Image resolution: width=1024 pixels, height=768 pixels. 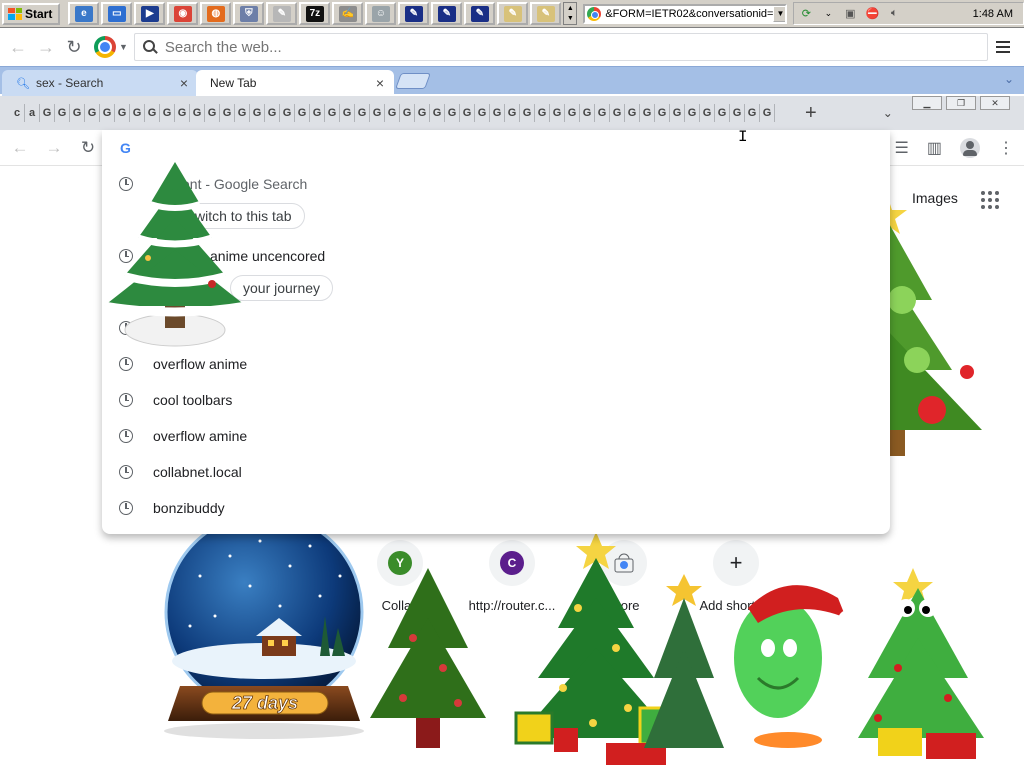 What do you see at coordinates (1006, 148) in the screenshot?
I see `more-menu-icon: ⋮` at bounding box center [1006, 148].